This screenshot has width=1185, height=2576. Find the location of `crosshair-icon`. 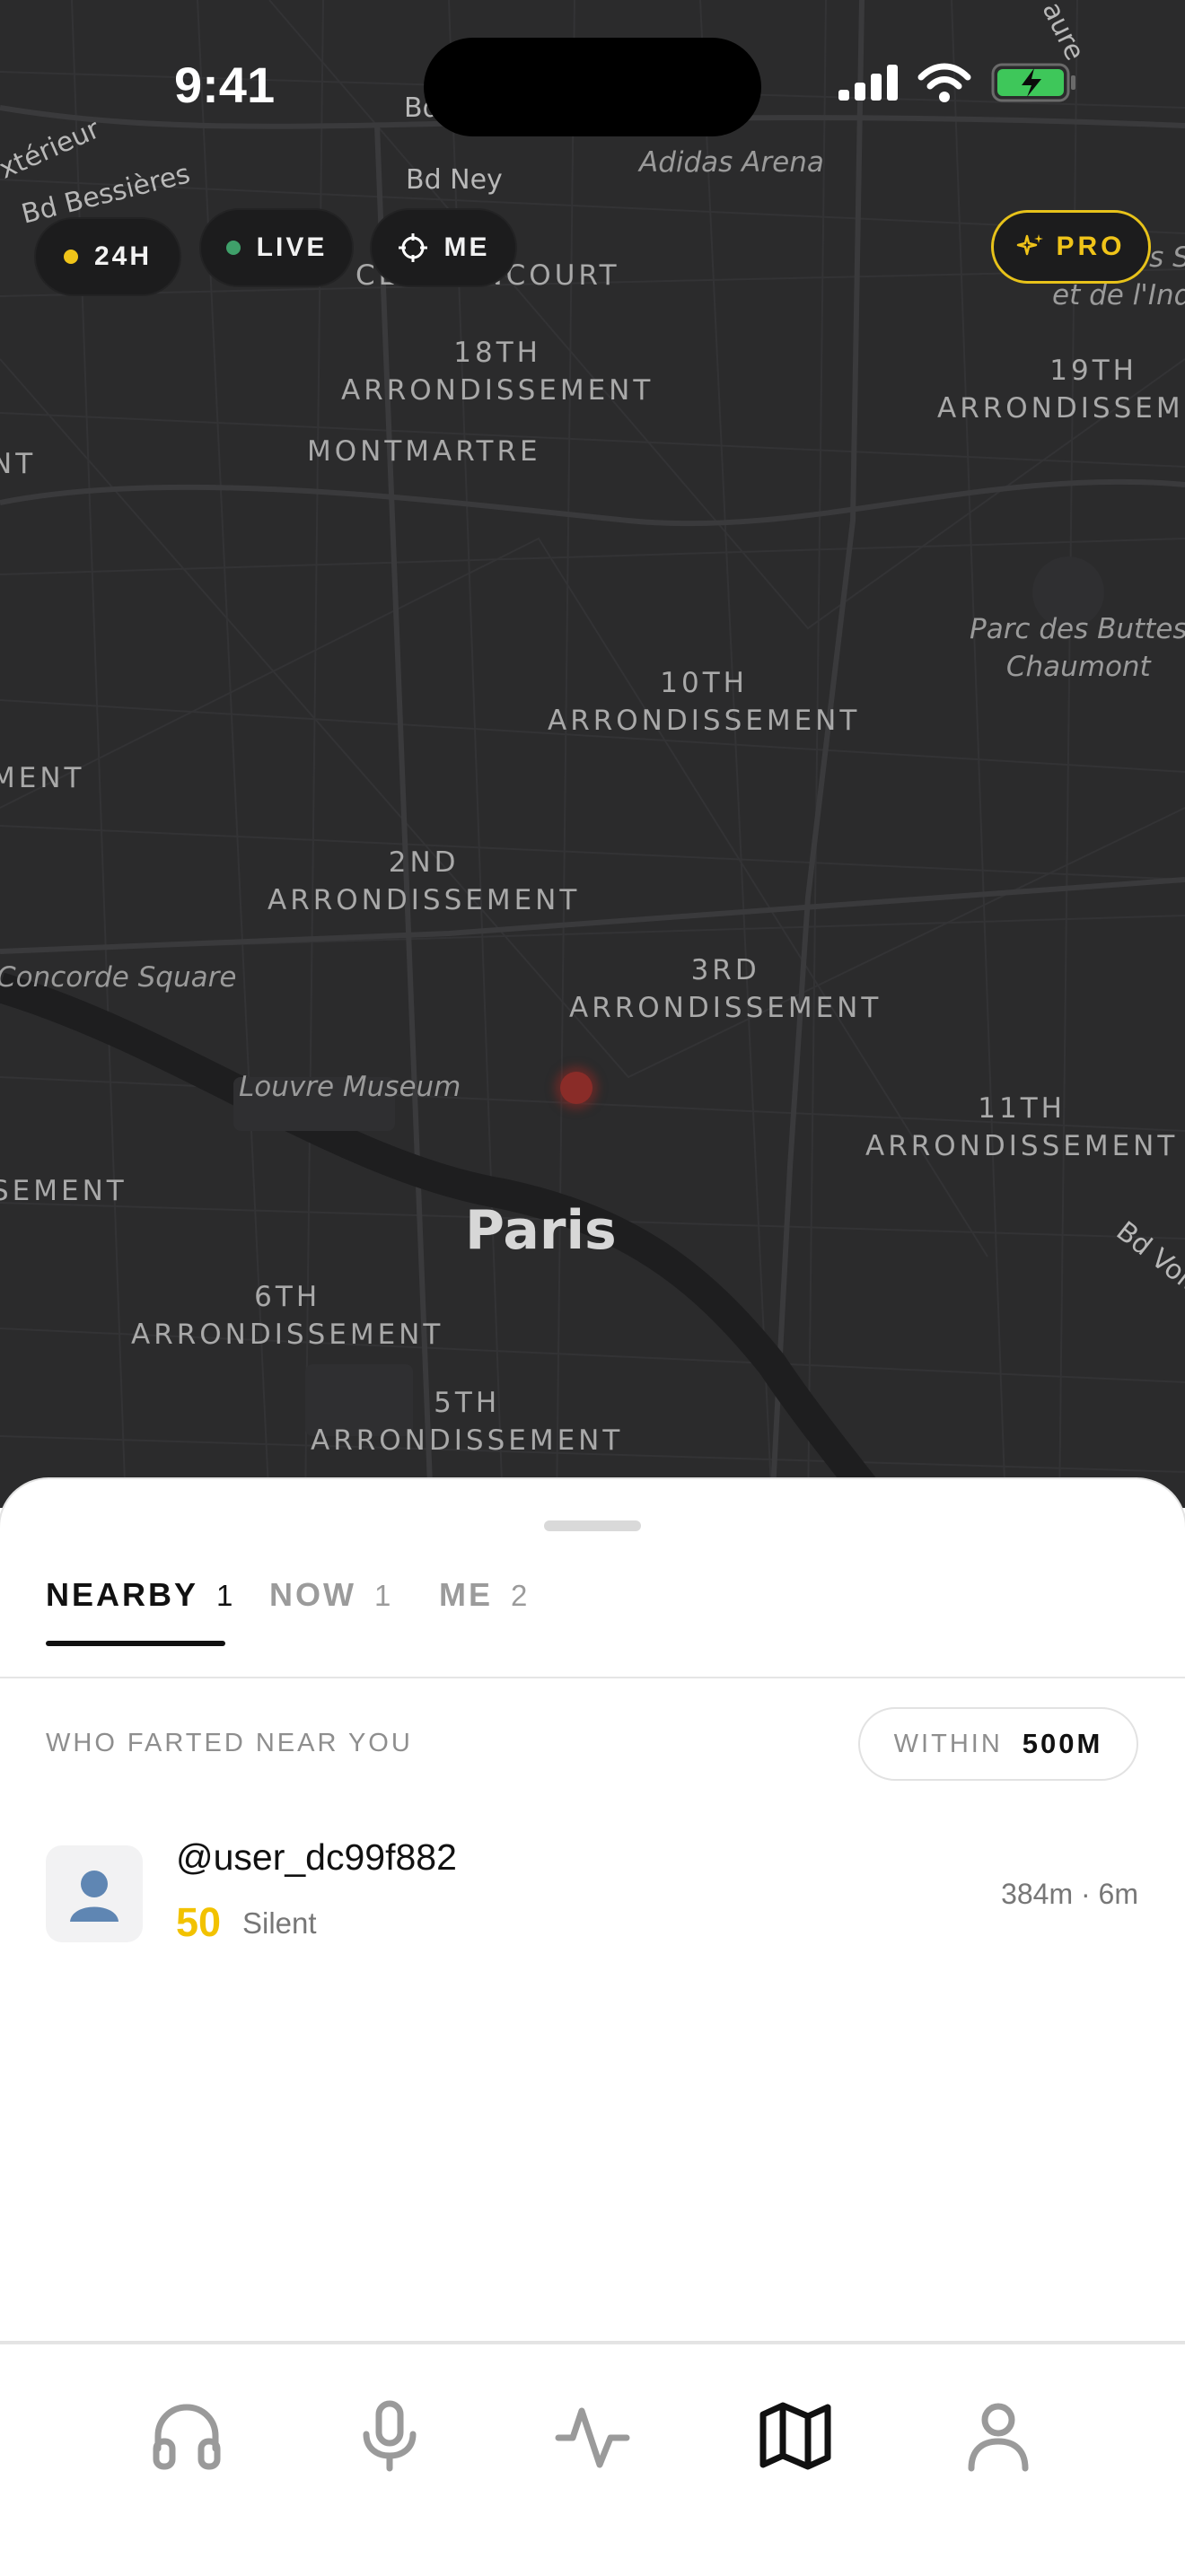

crosshair-icon is located at coordinates (412, 247).